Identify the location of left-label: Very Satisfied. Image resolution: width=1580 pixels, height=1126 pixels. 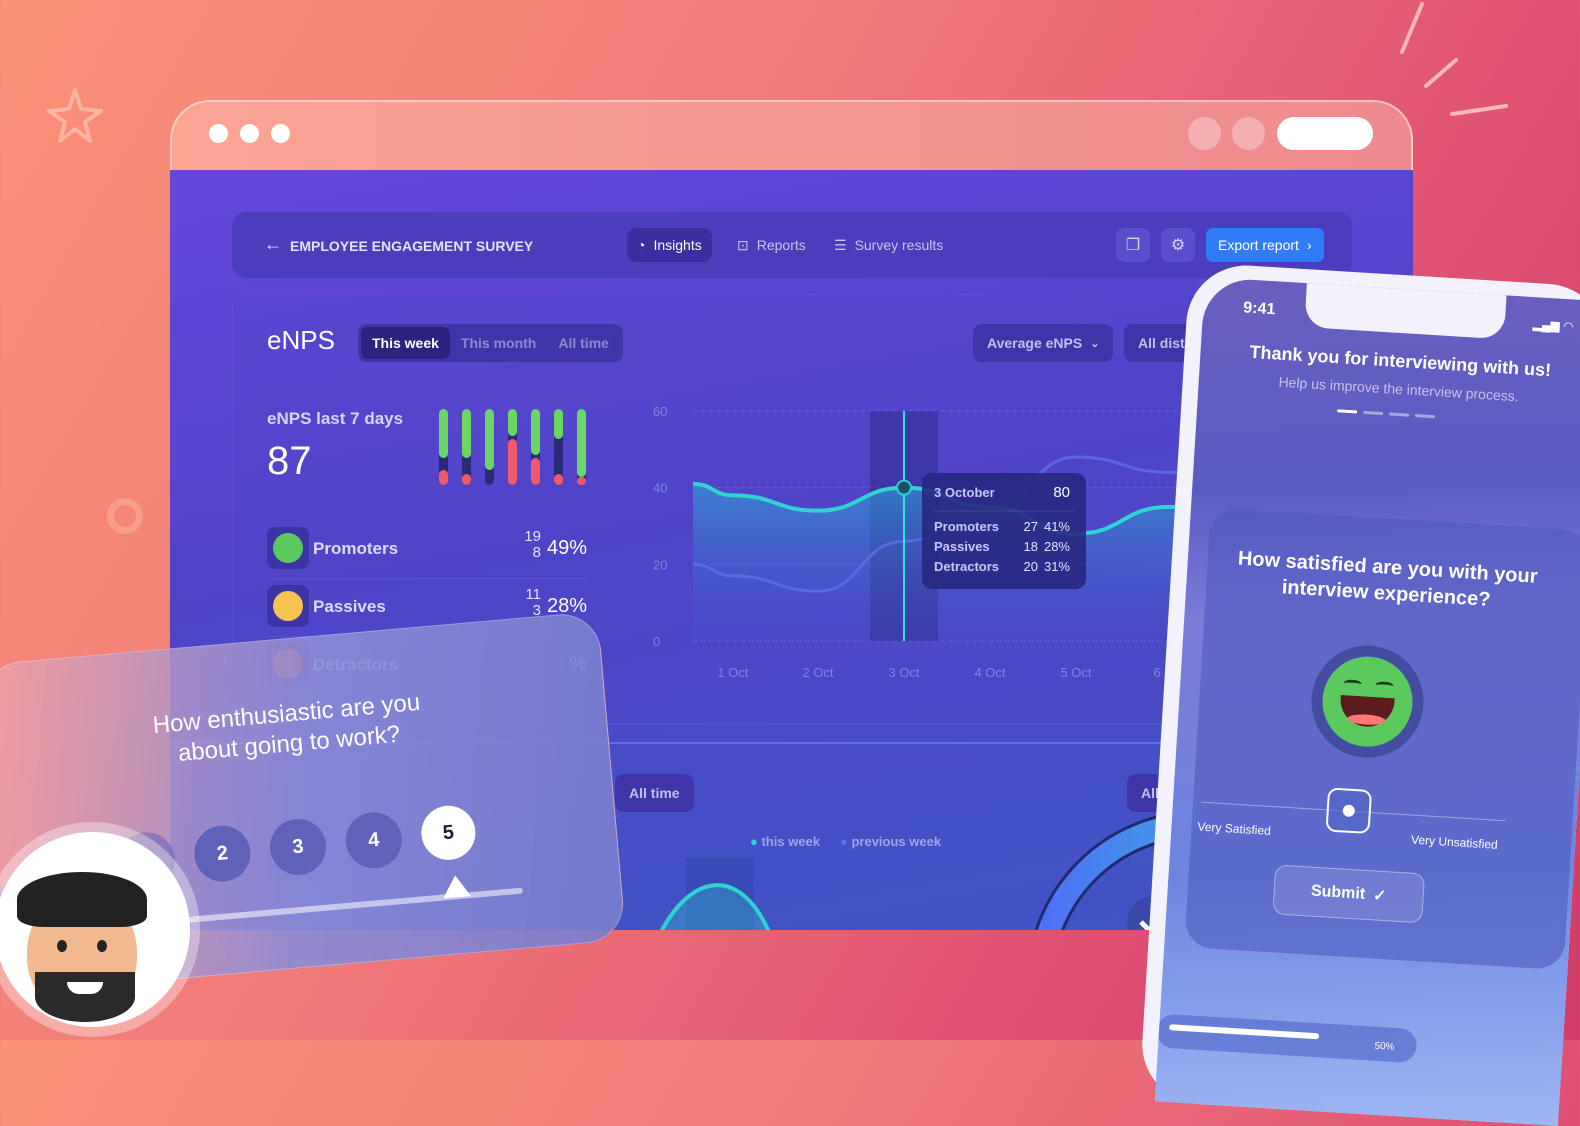
(1234, 828).